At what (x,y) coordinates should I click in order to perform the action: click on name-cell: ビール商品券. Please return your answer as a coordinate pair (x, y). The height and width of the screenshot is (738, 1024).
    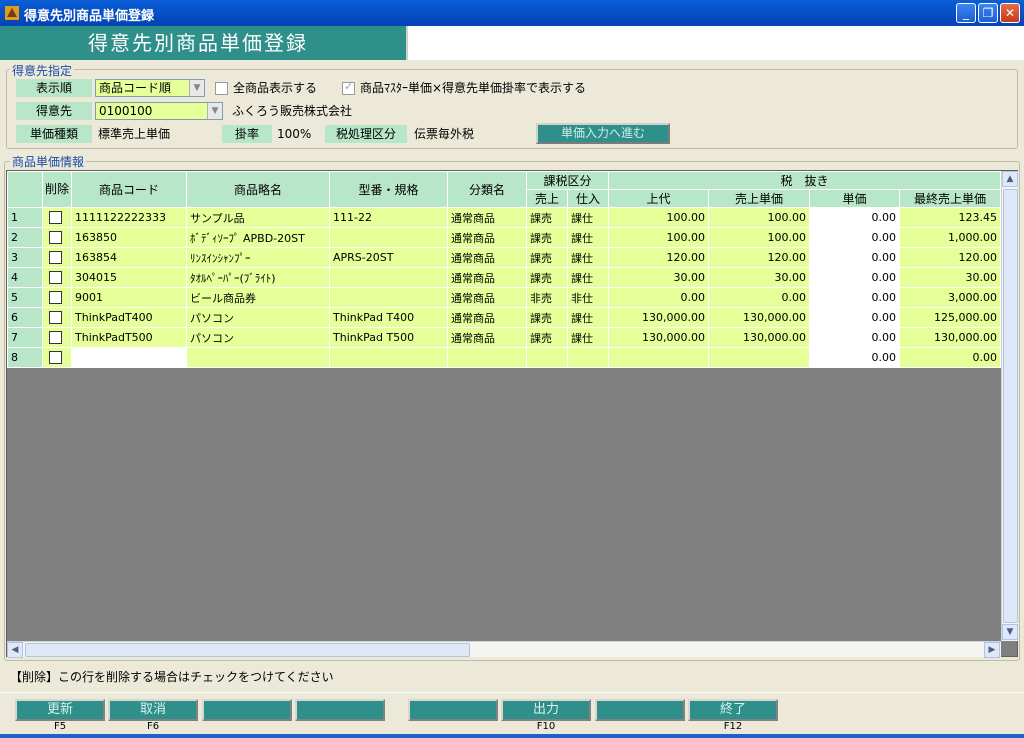
    Looking at the image, I should click on (258, 297).